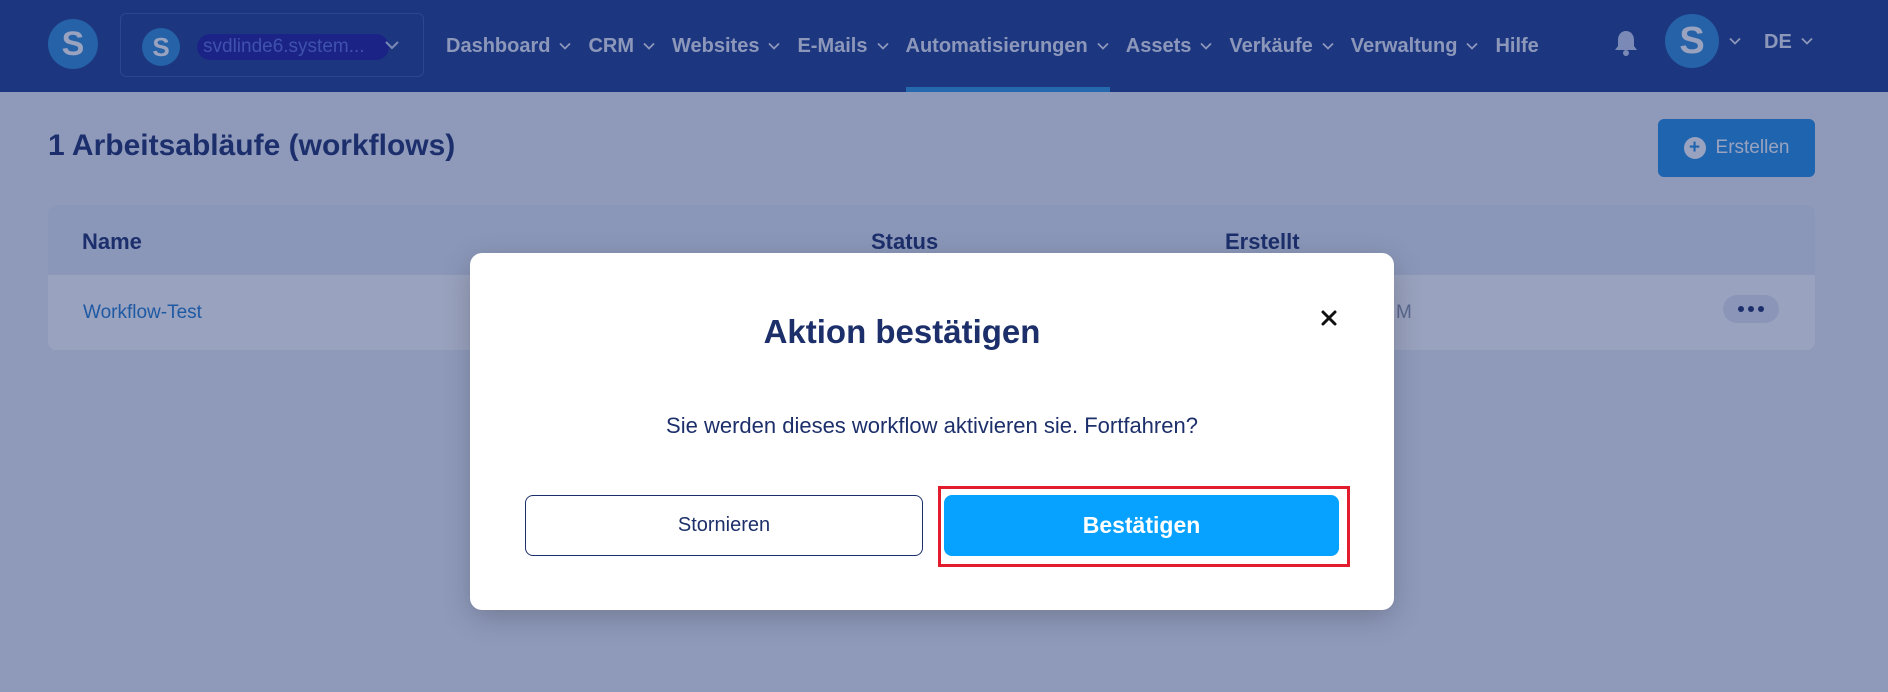 The height and width of the screenshot is (692, 1888). What do you see at coordinates (724, 525) in the screenshot?
I see `cancel-button: Stornieren` at bounding box center [724, 525].